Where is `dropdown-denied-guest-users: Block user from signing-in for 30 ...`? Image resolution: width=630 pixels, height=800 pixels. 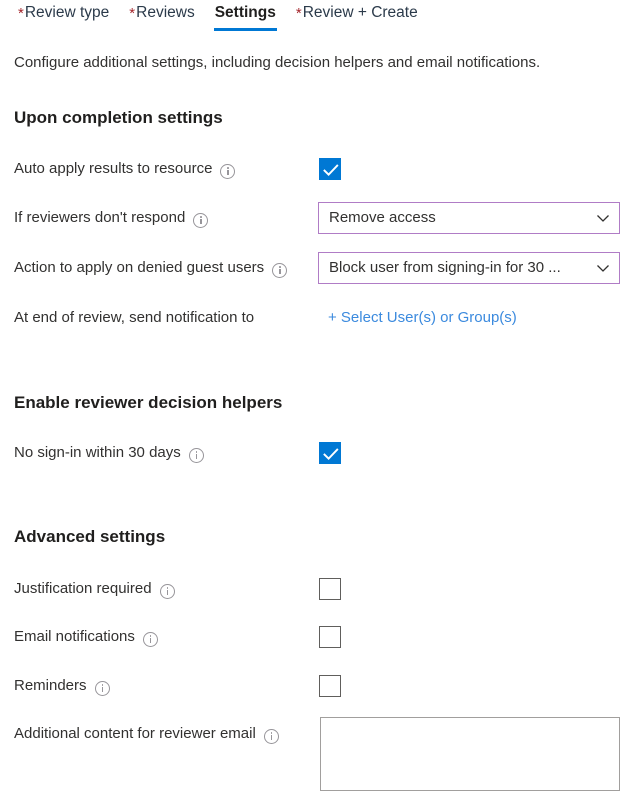
dropdown-denied-guest-users: Block user from signing-in for 30 ... is located at coordinates (469, 268).